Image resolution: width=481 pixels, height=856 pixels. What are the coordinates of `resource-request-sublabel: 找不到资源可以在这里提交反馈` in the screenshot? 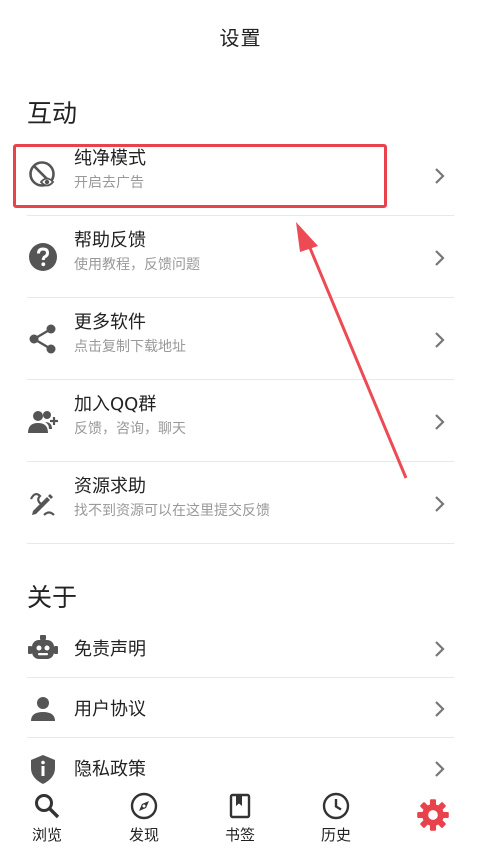 It's located at (172, 511).